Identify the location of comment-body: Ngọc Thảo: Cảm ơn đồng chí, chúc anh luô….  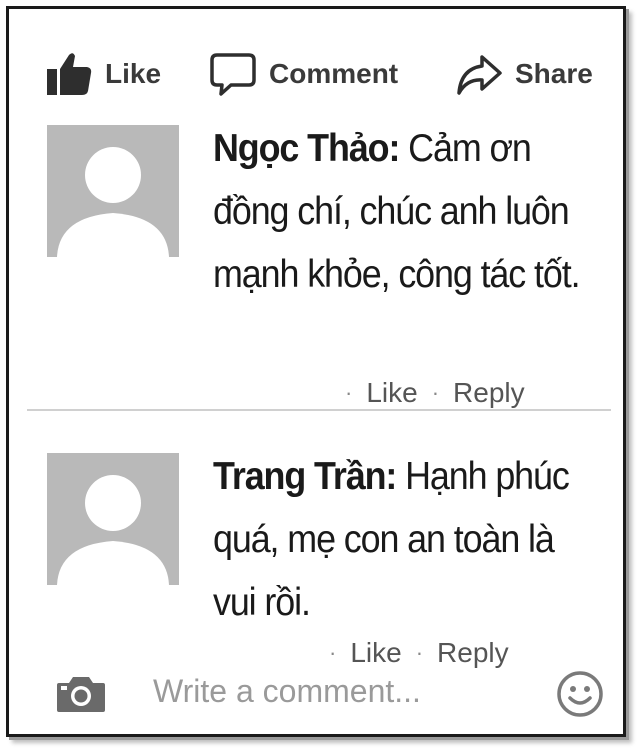
(397, 211).